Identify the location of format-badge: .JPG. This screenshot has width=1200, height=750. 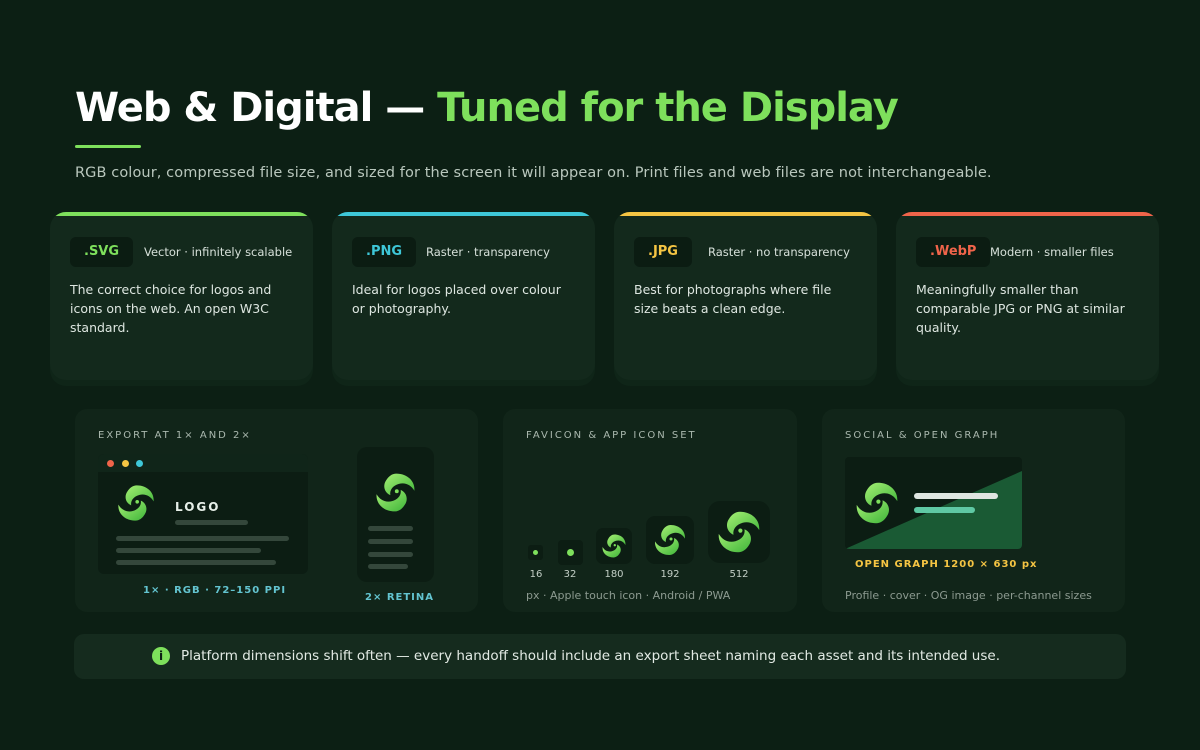
(663, 252).